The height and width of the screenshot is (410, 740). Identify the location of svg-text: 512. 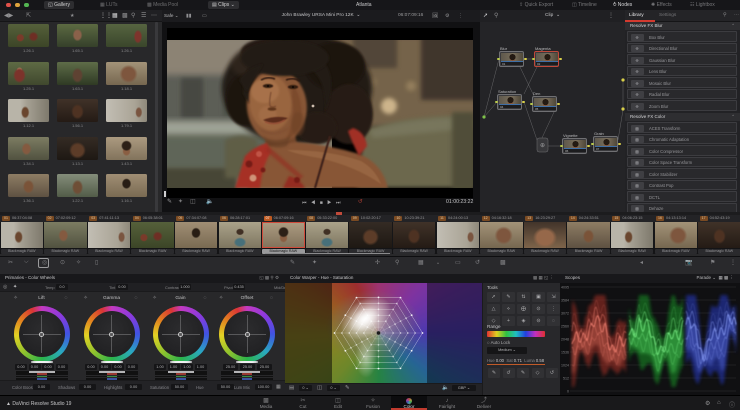
(566, 378).